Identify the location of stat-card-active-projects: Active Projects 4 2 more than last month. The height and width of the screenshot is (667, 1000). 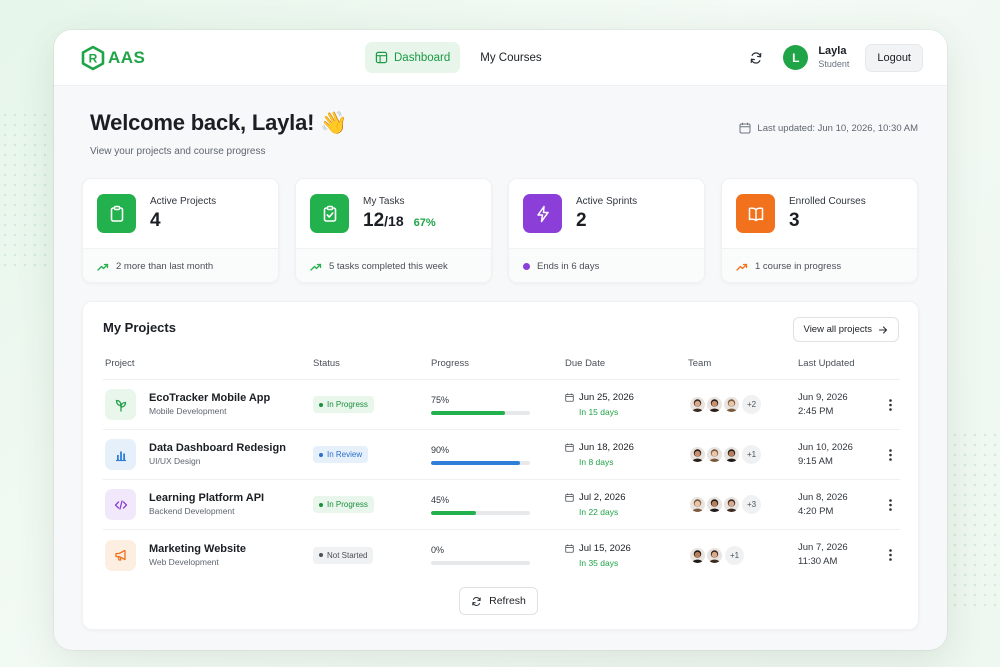
(180, 230).